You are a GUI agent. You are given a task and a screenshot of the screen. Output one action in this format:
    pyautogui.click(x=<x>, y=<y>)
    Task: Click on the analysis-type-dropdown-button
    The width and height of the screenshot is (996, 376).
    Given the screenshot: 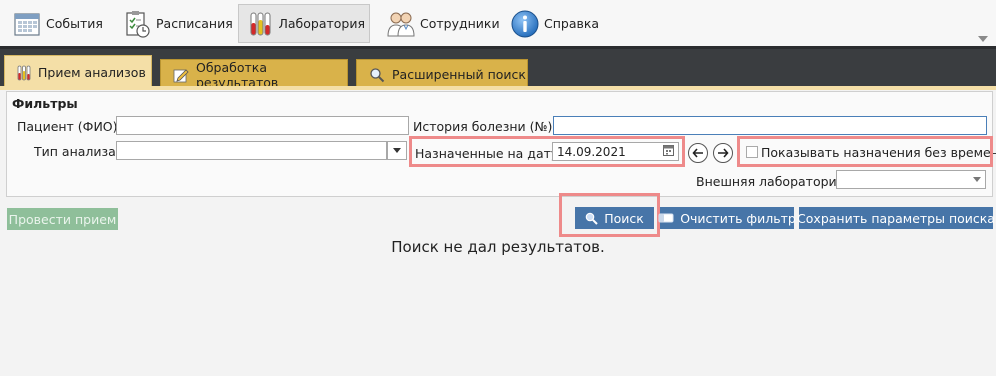 What is the action you would take?
    pyautogui.click(x=397, y=150)
    